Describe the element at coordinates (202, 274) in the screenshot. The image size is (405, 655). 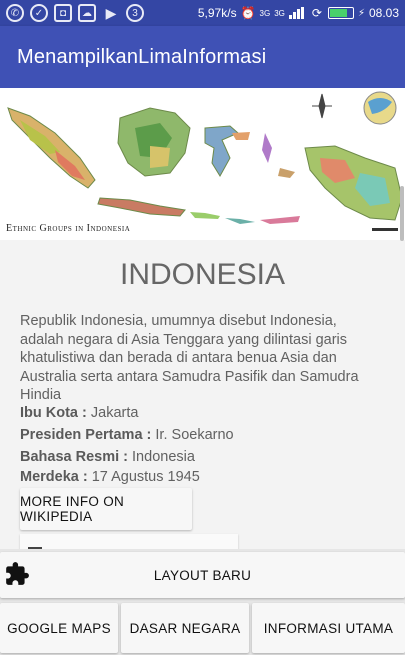
I see `country-title: INDONESIA` at that location.